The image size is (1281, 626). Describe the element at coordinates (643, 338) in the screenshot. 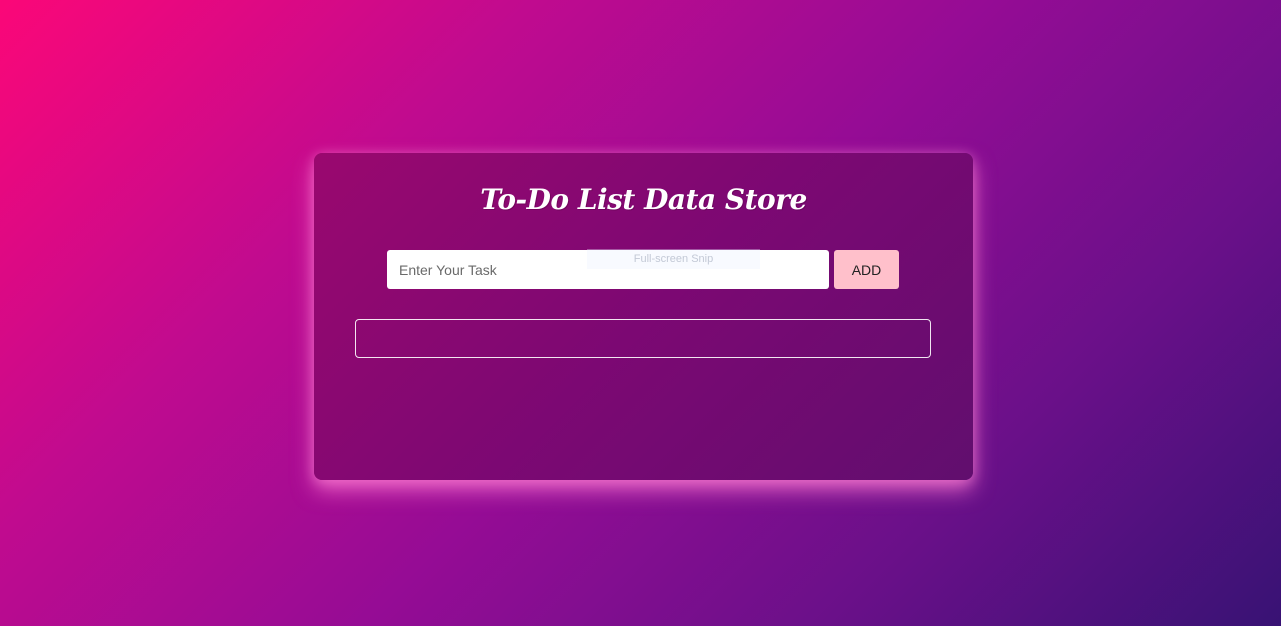

I see `task-list` at that location.